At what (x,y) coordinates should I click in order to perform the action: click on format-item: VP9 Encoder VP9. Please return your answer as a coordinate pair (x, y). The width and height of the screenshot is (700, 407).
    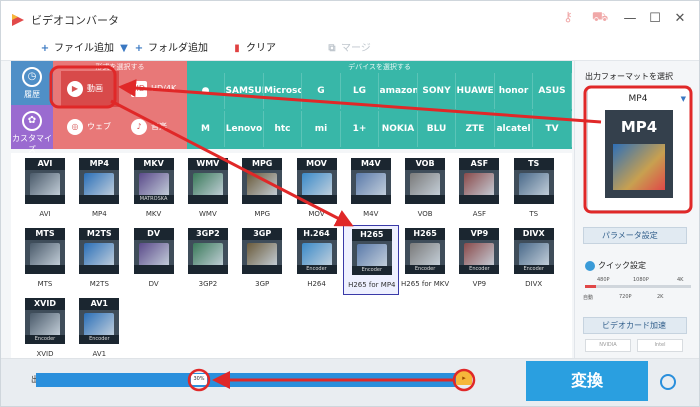
    Looking at the image, I should click on (479, 260).